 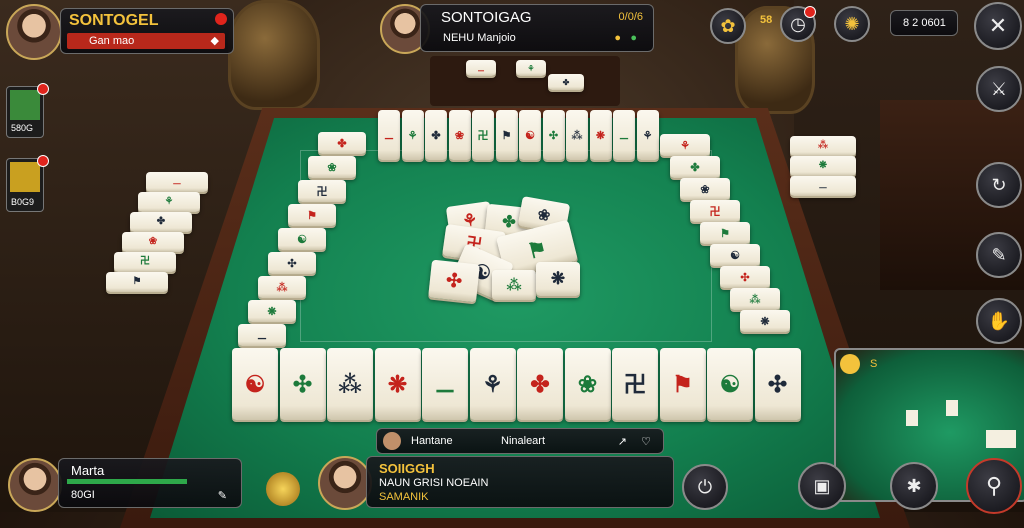 I want to click on heart-icon: ♡, so click(x=646, y=441).